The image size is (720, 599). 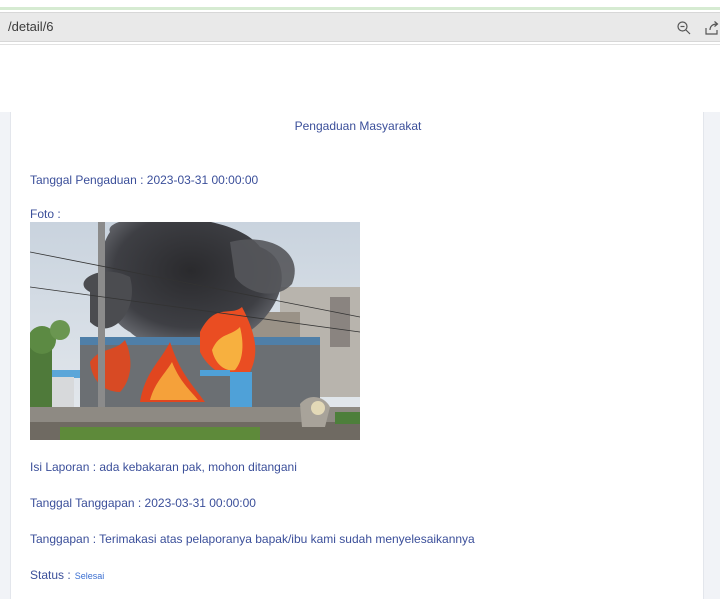 I want to click on status-badge: Selesai, so click(x=89, y=576).